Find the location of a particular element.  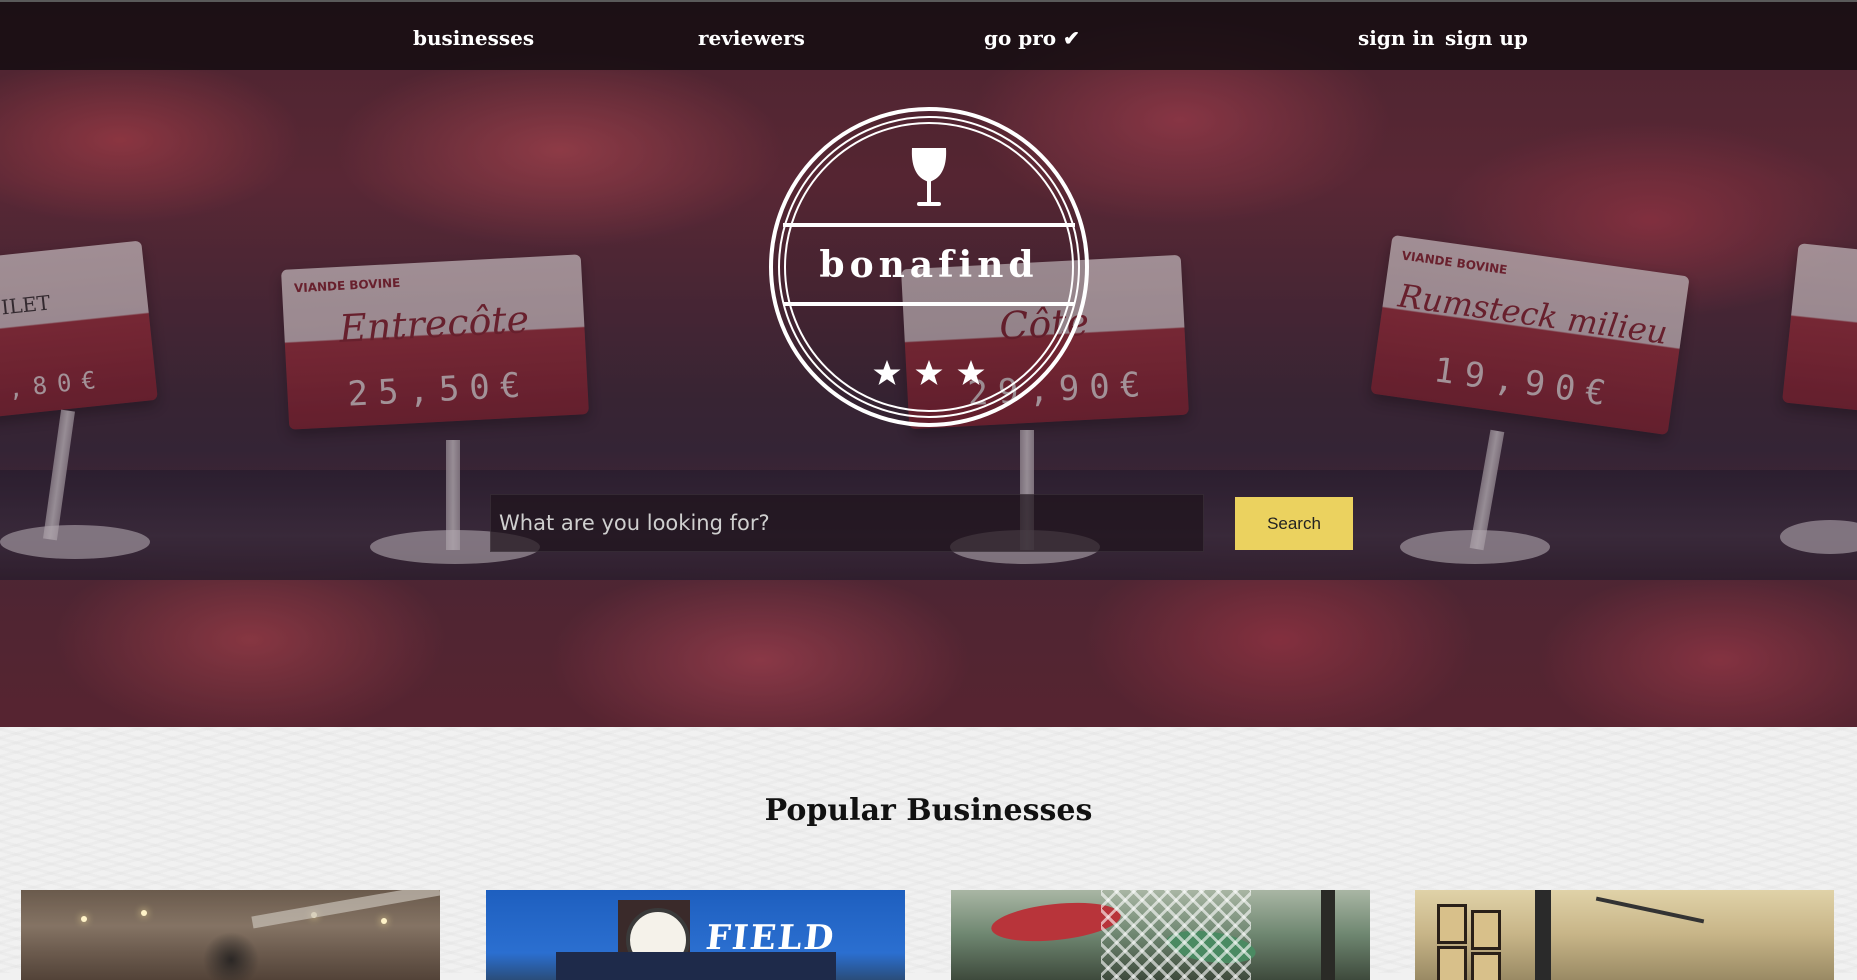

bonafind-logo: bonafind is located at coordinates (929, 267).